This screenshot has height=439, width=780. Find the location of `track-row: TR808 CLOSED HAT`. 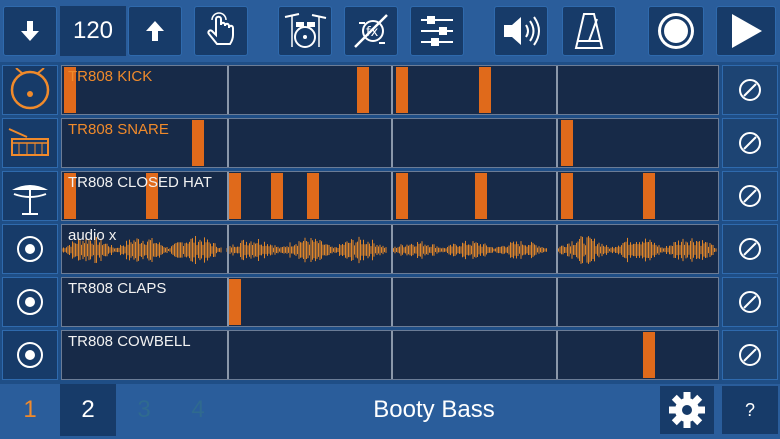

track-row: TR808 CLOSED HAT is located at coordinates (390, 196).